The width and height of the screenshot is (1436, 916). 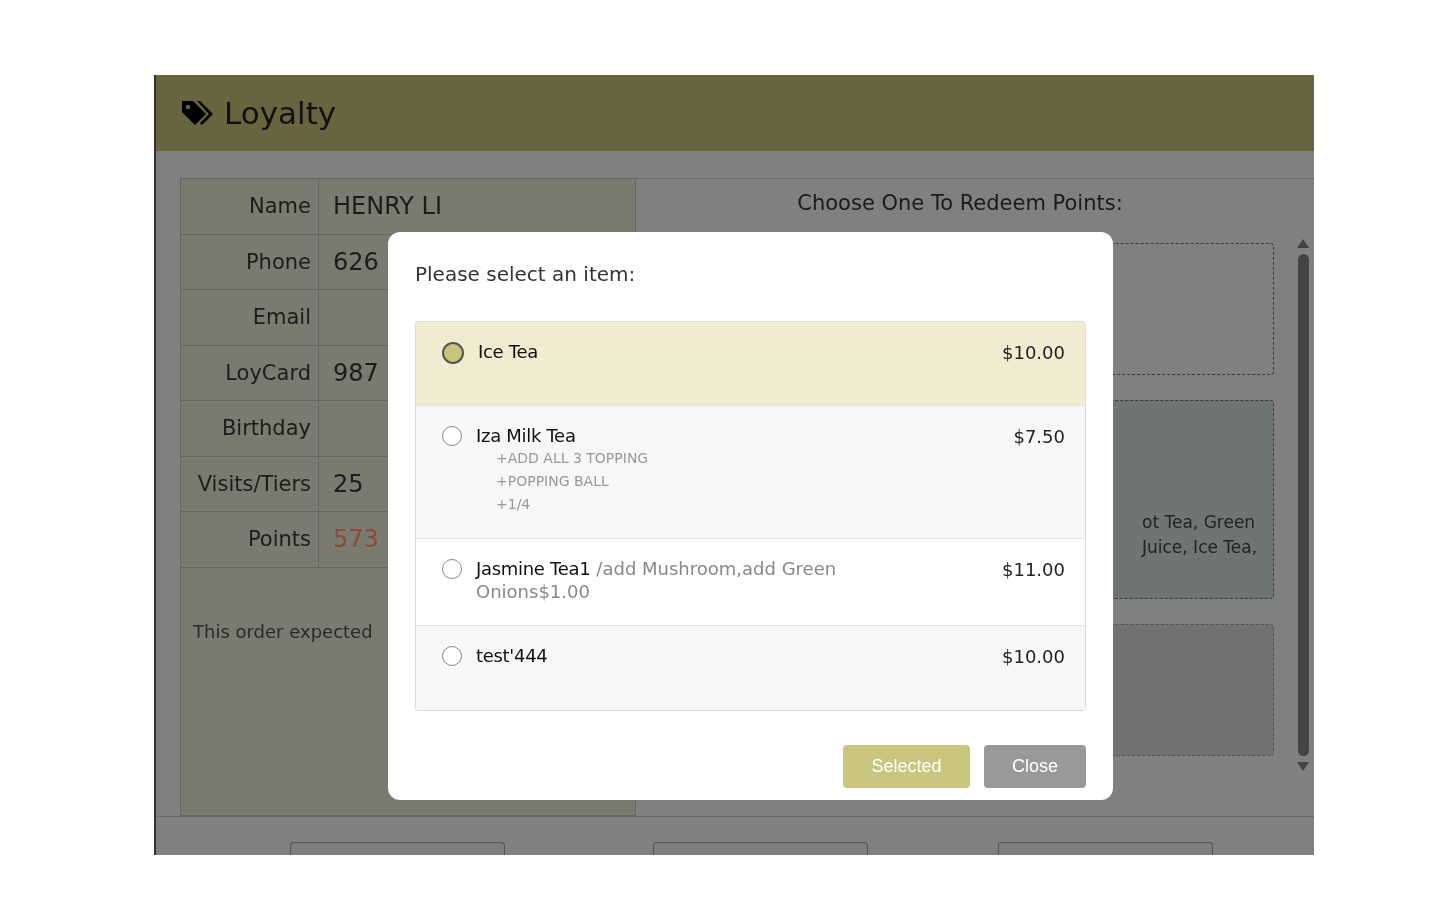 What do you see at coordinates (250, 483) in the screenshot?
I see `field-label: Visits/Tiers` at bounding box center [250, 483].